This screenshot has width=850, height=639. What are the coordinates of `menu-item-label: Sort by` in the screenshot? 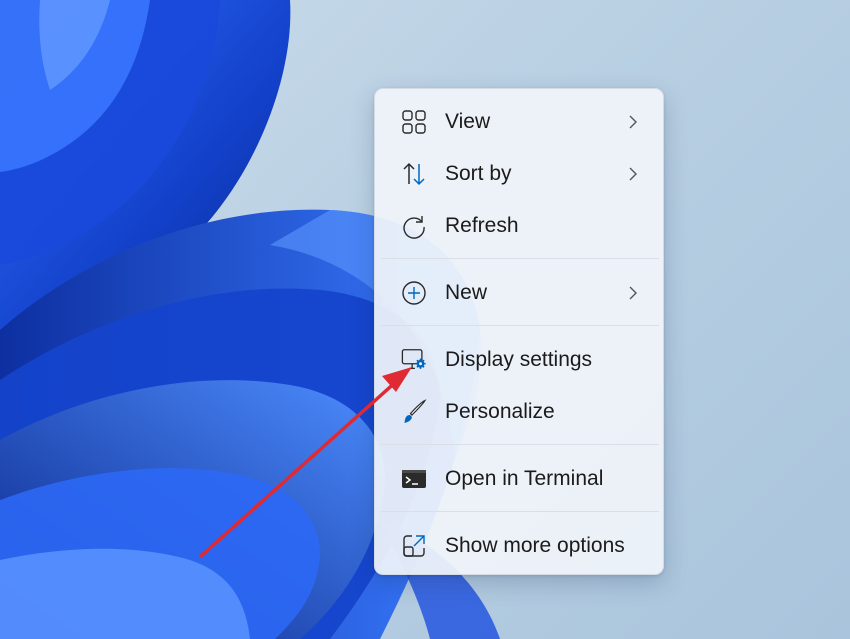 It's located at (478, 173).